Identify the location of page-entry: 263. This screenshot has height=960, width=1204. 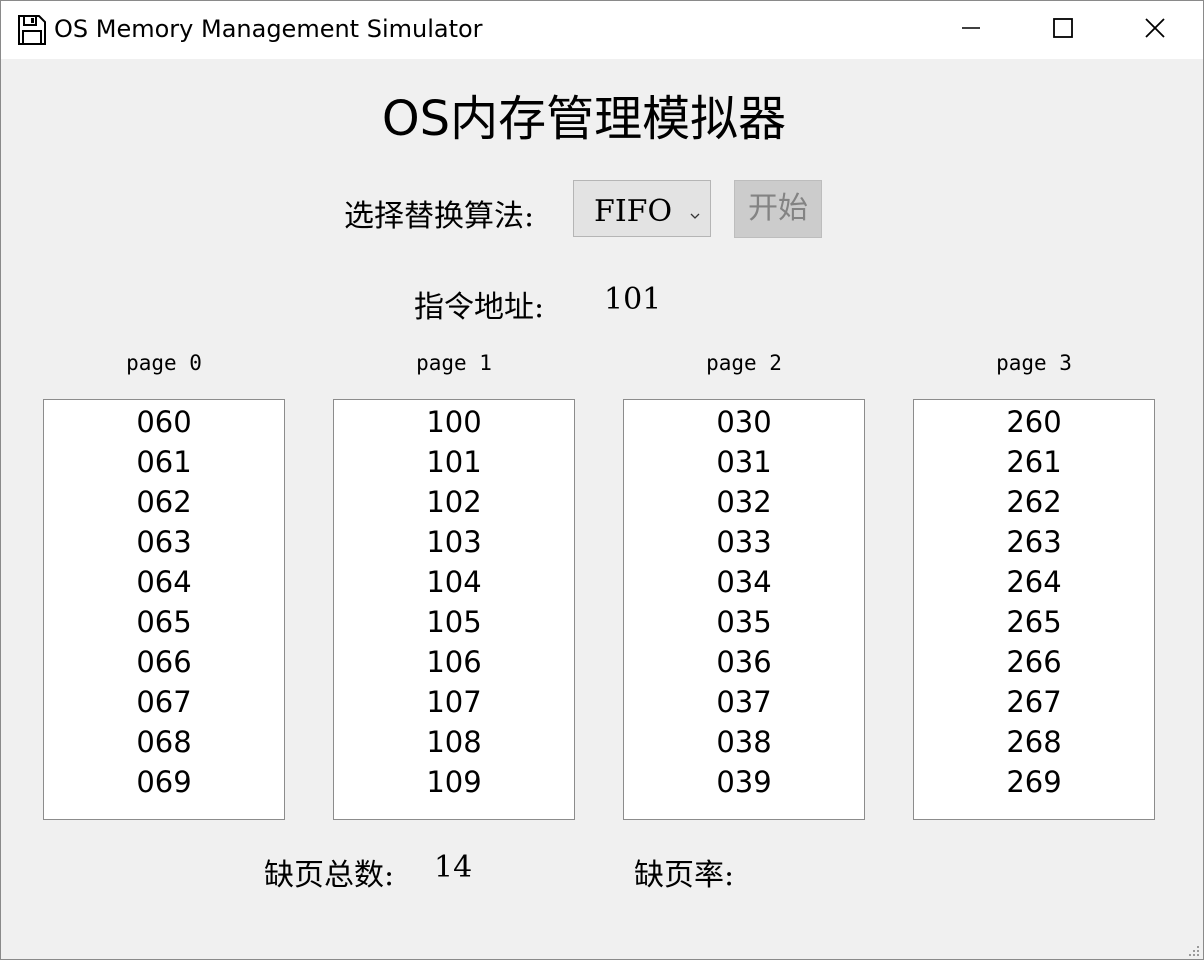
(1034, 542).